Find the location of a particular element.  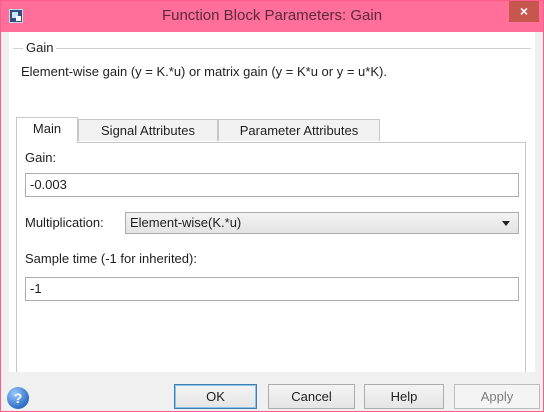

tab-main: Main is located at coordinates (47, 130).